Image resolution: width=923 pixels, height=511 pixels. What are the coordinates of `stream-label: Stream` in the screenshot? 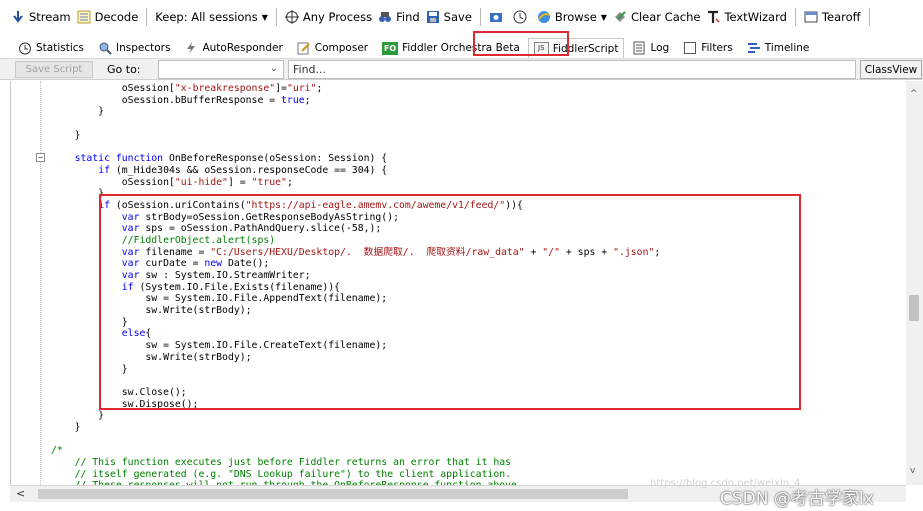 It's located at (50, 17).